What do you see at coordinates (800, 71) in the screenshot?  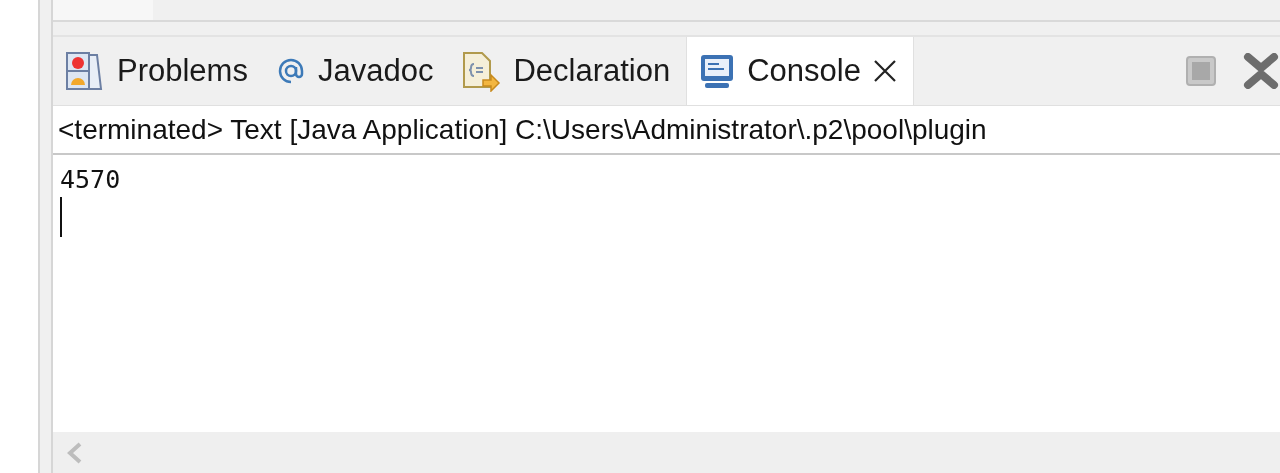 I see `view-tab: Console` at bounding box center [800, 71].